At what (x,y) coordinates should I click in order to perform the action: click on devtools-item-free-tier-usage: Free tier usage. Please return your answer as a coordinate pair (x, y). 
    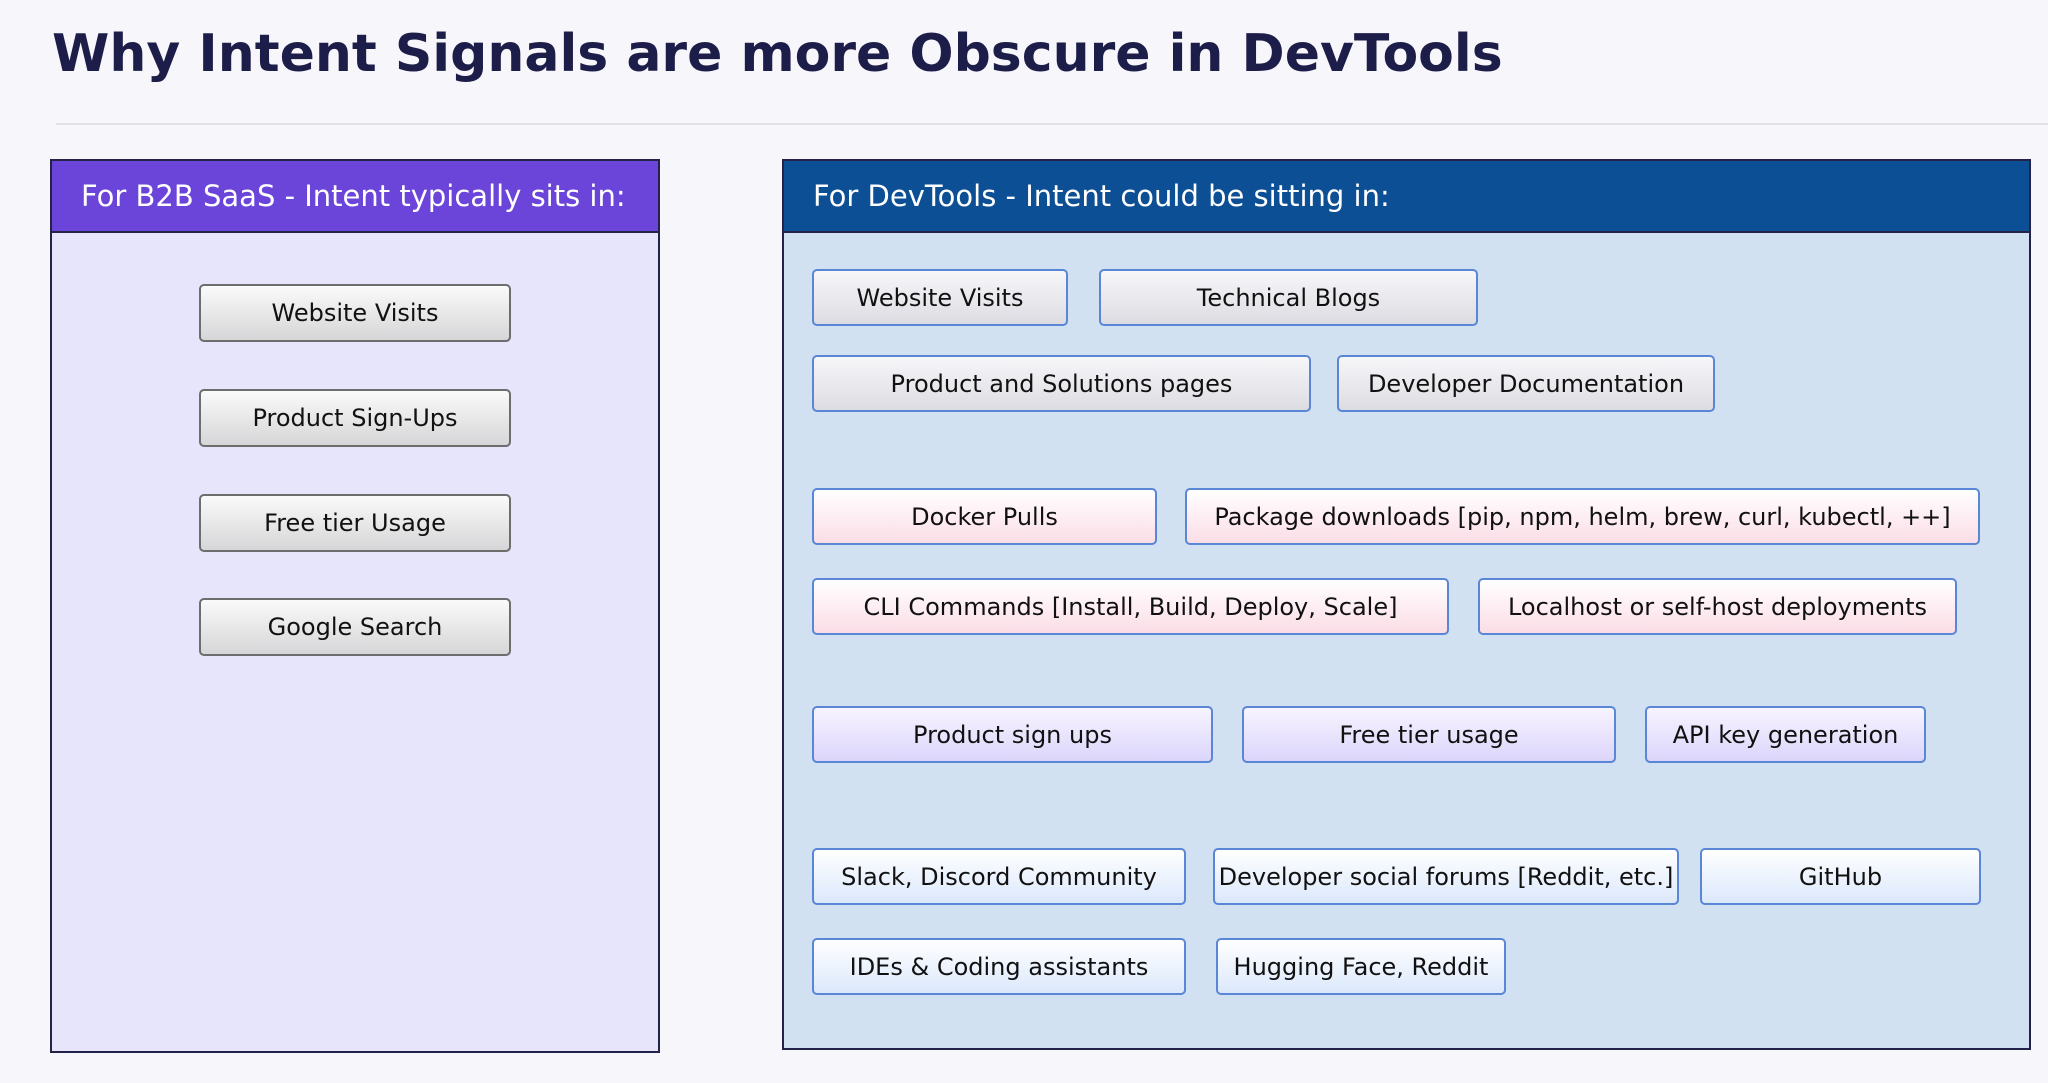
    Looking at the image, I should click on (1429, 734).